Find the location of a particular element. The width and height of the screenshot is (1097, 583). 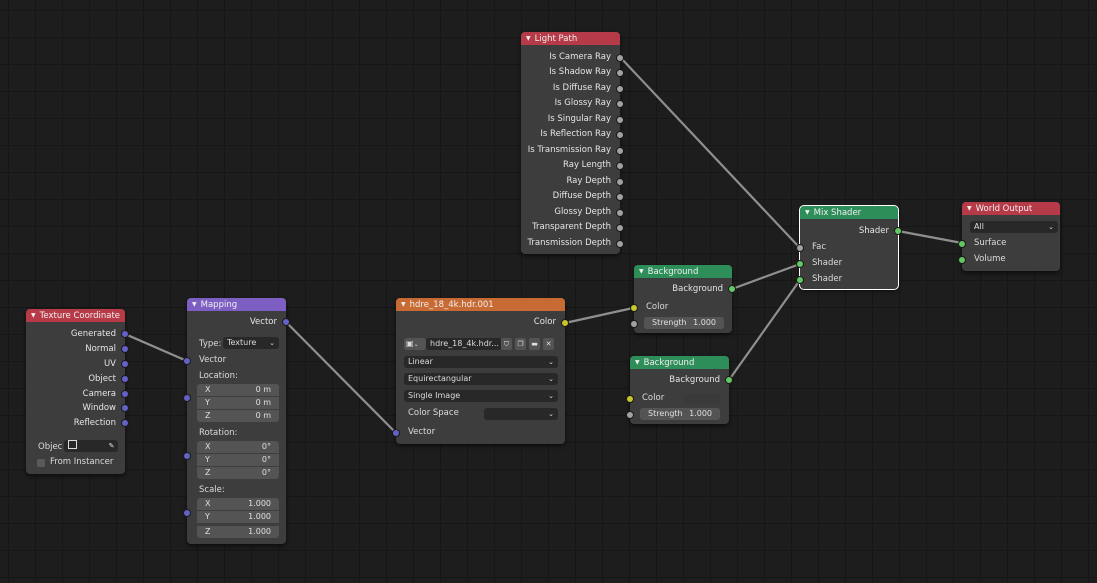

socket-normal is located at coordinates (125, 349).